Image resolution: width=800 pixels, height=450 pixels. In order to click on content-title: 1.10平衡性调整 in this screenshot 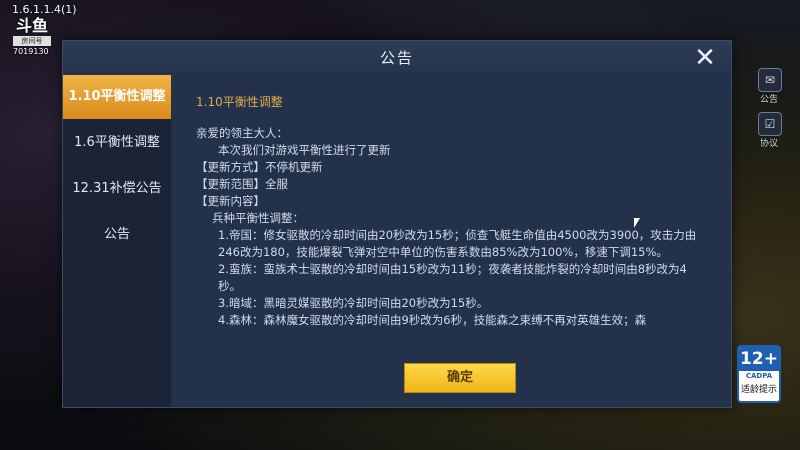, I will do `click(239, 102)`.